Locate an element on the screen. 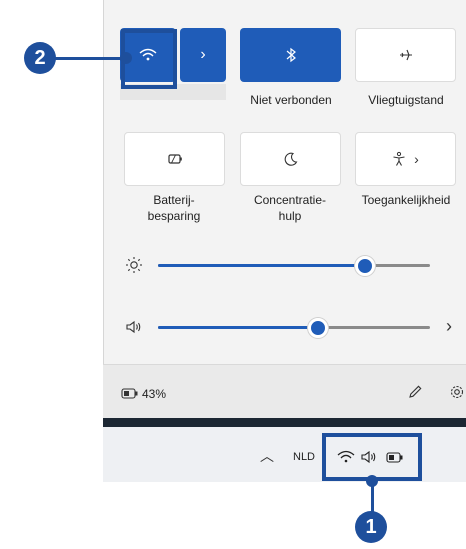 The height and width of the screenshot is (549, 466). accessibility-icon is located at coordinates (399, 158).